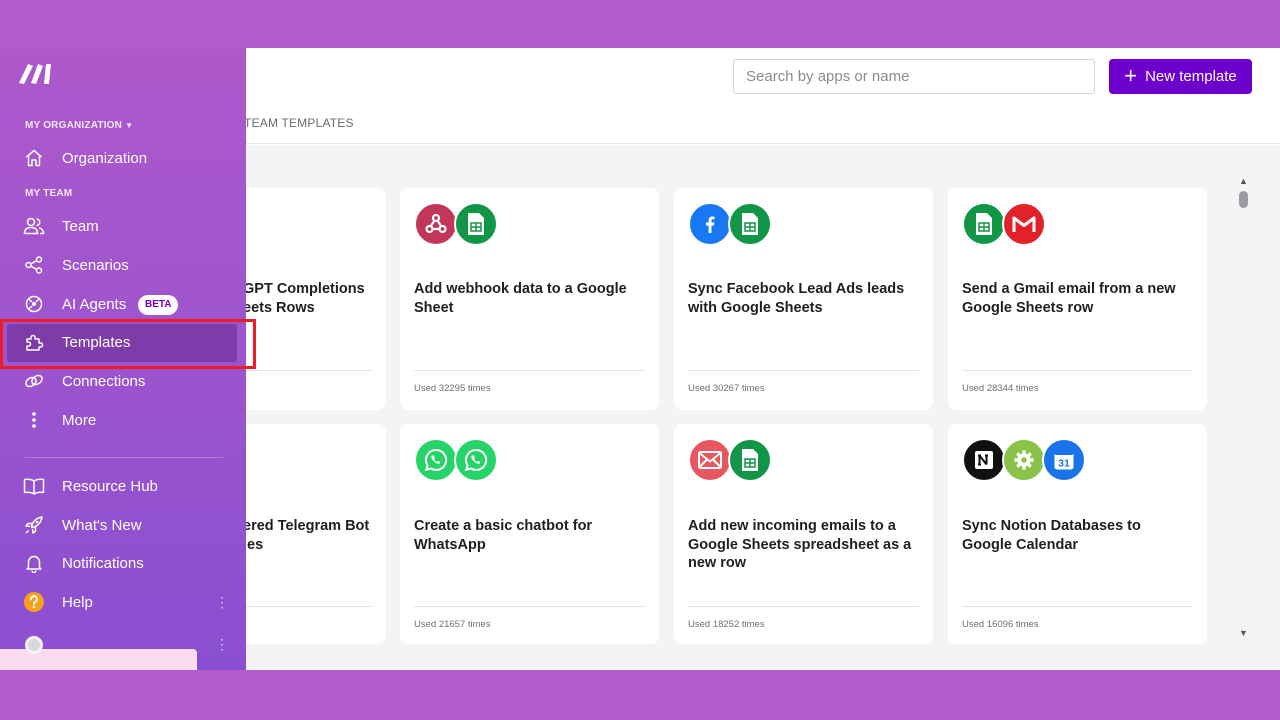 This screenshot has height=720, width=1280. I want to click on beta-badge: BETA, so click(158, 305).